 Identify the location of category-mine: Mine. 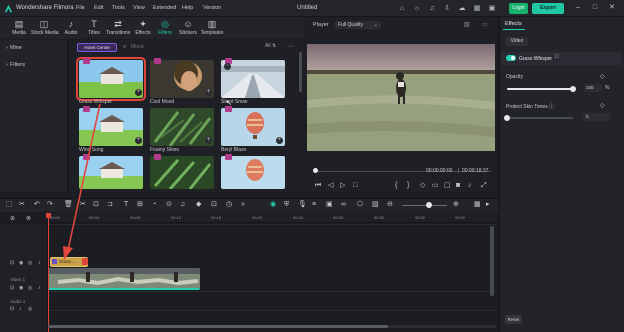
(16, 48).